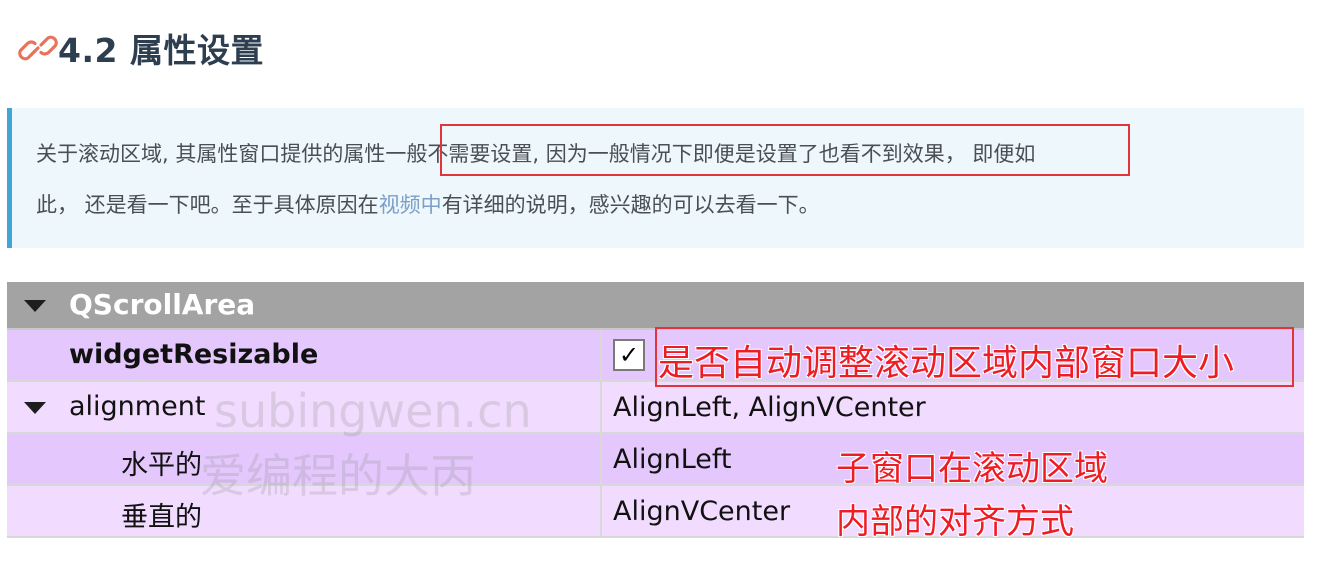  What do you see at coordinates (672, 459) in the screenshot?
I see `property-value: AlignLeft` at bounding box center [672, 459].